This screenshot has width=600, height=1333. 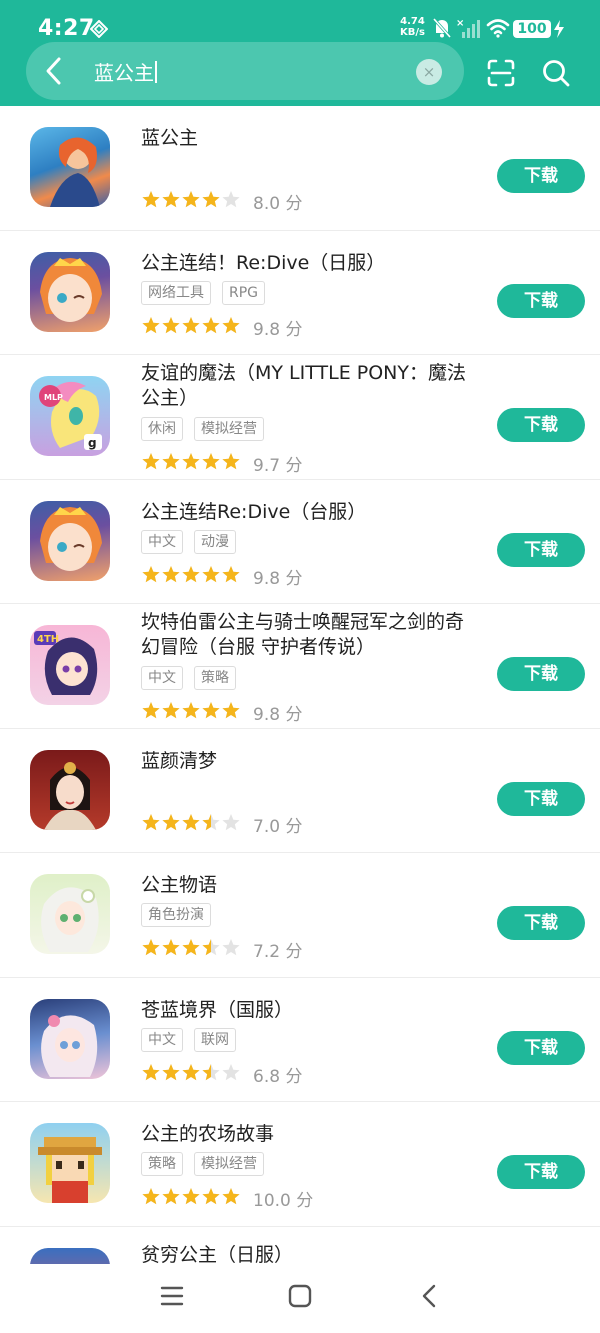 I want to click on vpn-diamond-icon, so click(x=99, y=29).